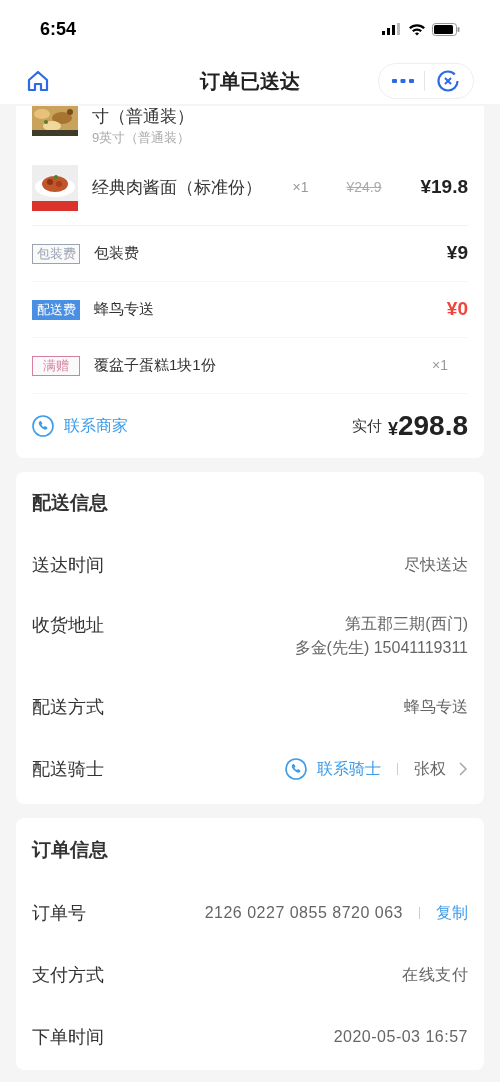 Image resolution: width=500 pixels, height=1082 pixels. I want to click on gift-quantity: ×1, so click(440, 365).